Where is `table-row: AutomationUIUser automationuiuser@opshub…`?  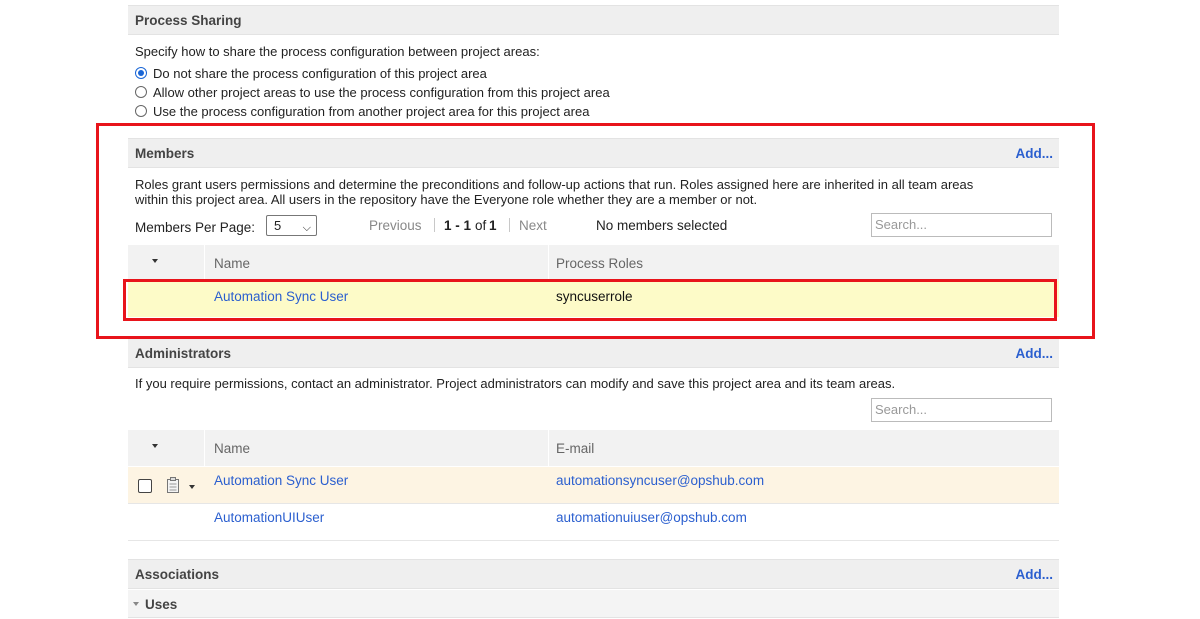
table-row: AutomationUIUser automationuiuser@opshub… is located at coordinates (593, 522).